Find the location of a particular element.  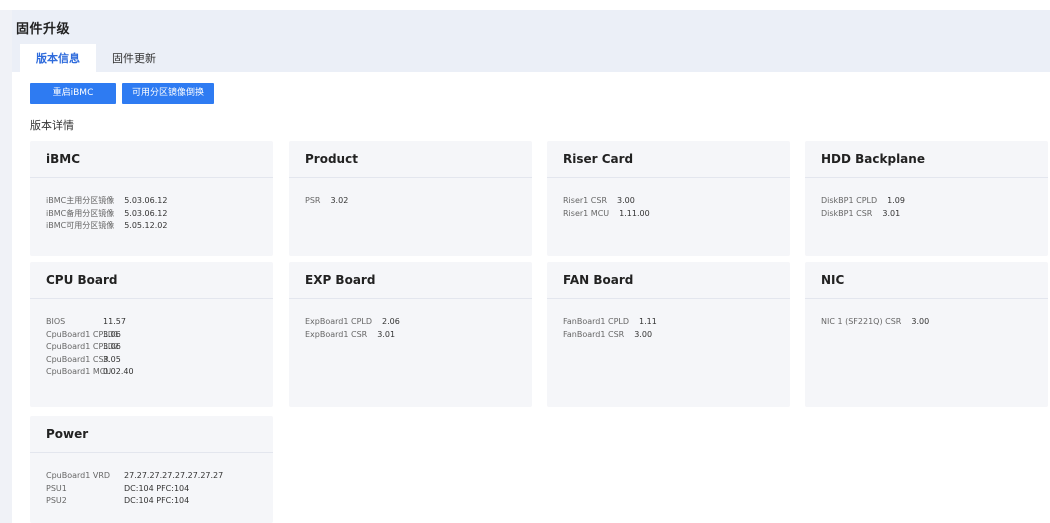

card-title: Riser Card is located at coordinates (668, 159).